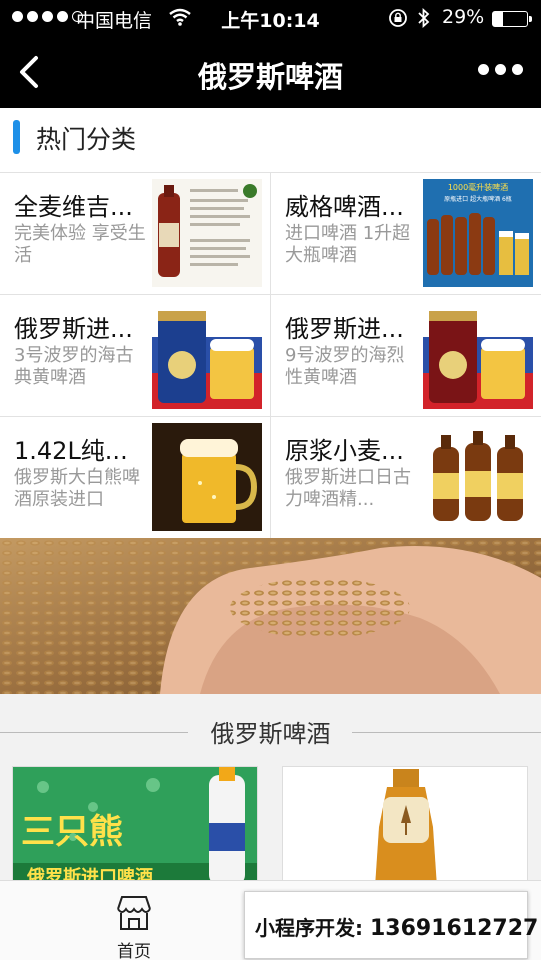 This screenshot has height=960, width=541. Describe the element at coordinates (478, 199) in the screenshot. I see `ad-subline: 原瓶进口 超大瓶啤酒 6瓶` at that location.